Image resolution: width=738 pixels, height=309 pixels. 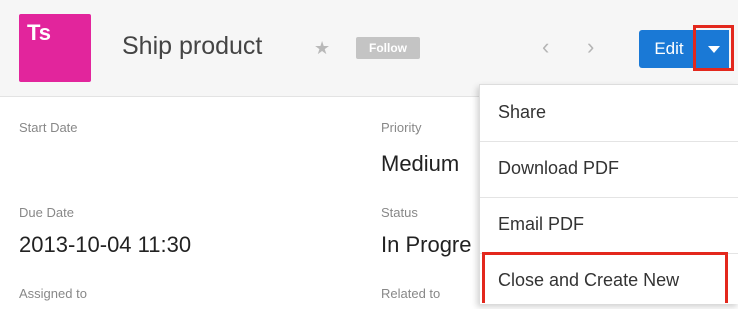 What do you see at coordinates (522, 112) in the screenshot?
I see `menu-item-label: Share` at bounding box center [522, 112].